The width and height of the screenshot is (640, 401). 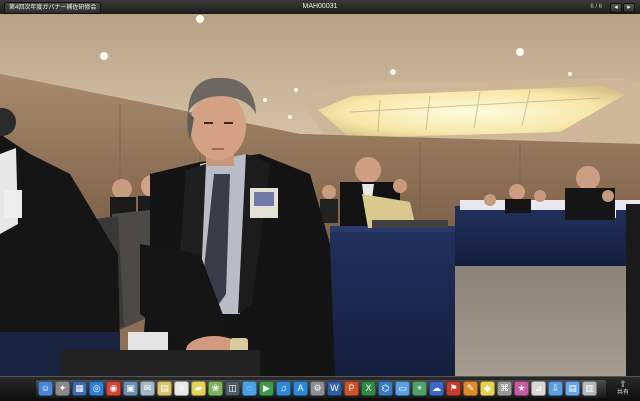 I want to click on powerpoint-icon: P, so click(x=351, y=388).